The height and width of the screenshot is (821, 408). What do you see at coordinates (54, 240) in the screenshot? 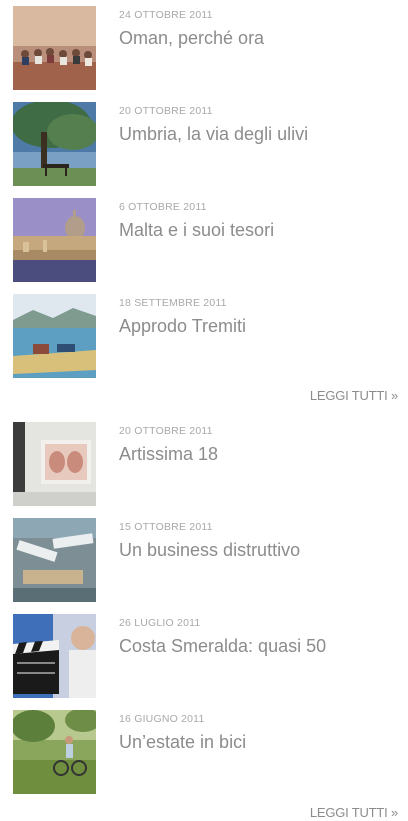
I see `malta-skyline-photo` at bounding box center [54, 240].